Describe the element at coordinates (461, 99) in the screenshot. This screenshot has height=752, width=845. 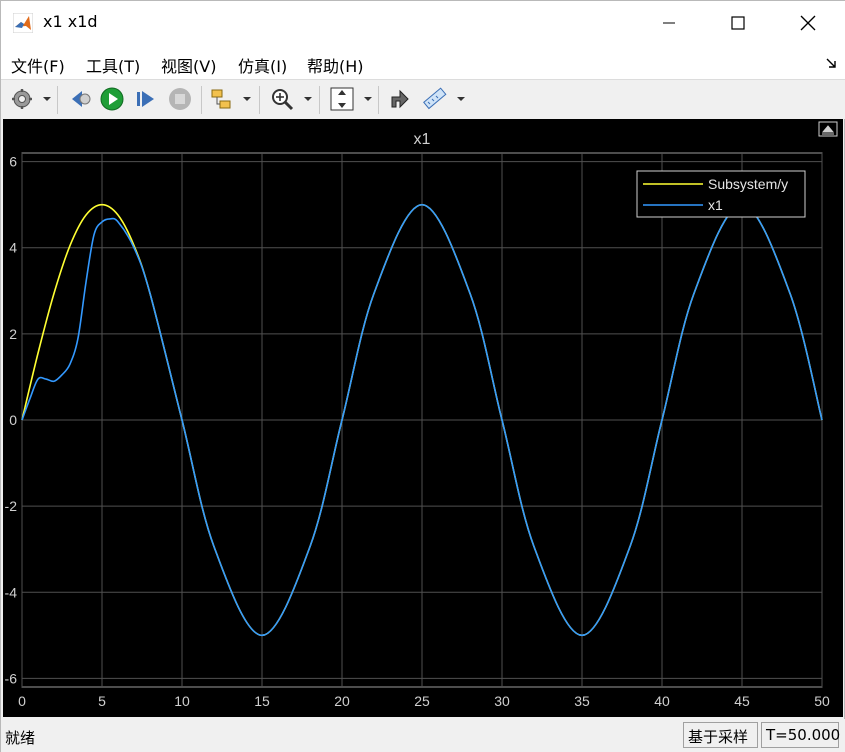
I see `measure-dropdown-icon` at that location.